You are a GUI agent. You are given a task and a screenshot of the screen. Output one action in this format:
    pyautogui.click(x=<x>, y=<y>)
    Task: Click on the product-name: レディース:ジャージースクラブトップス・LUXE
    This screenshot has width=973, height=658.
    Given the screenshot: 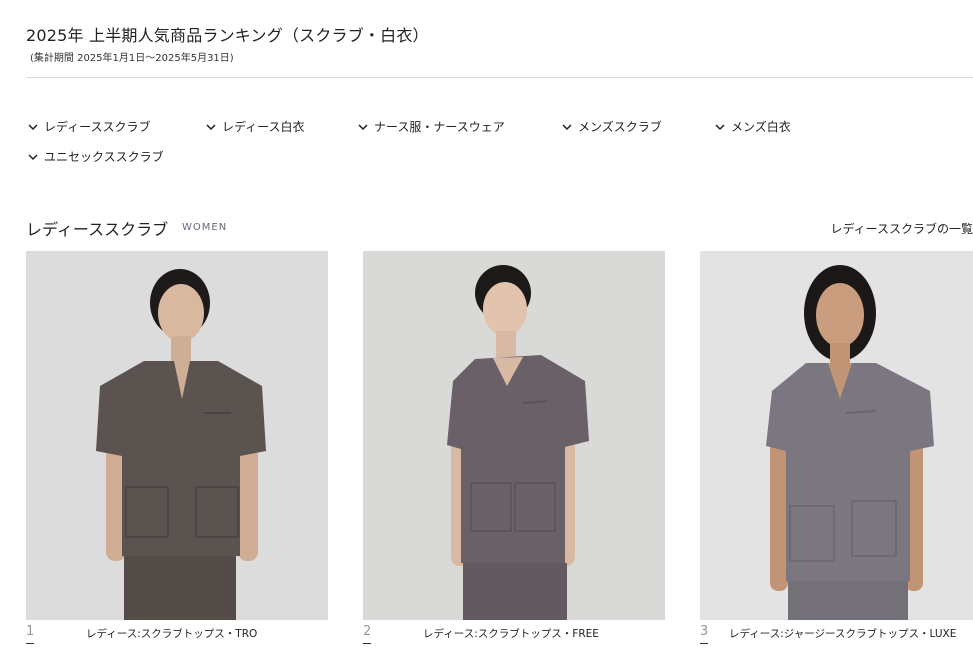 What is the action you would take?
    pyautogui.click(x=842, y=633)
    